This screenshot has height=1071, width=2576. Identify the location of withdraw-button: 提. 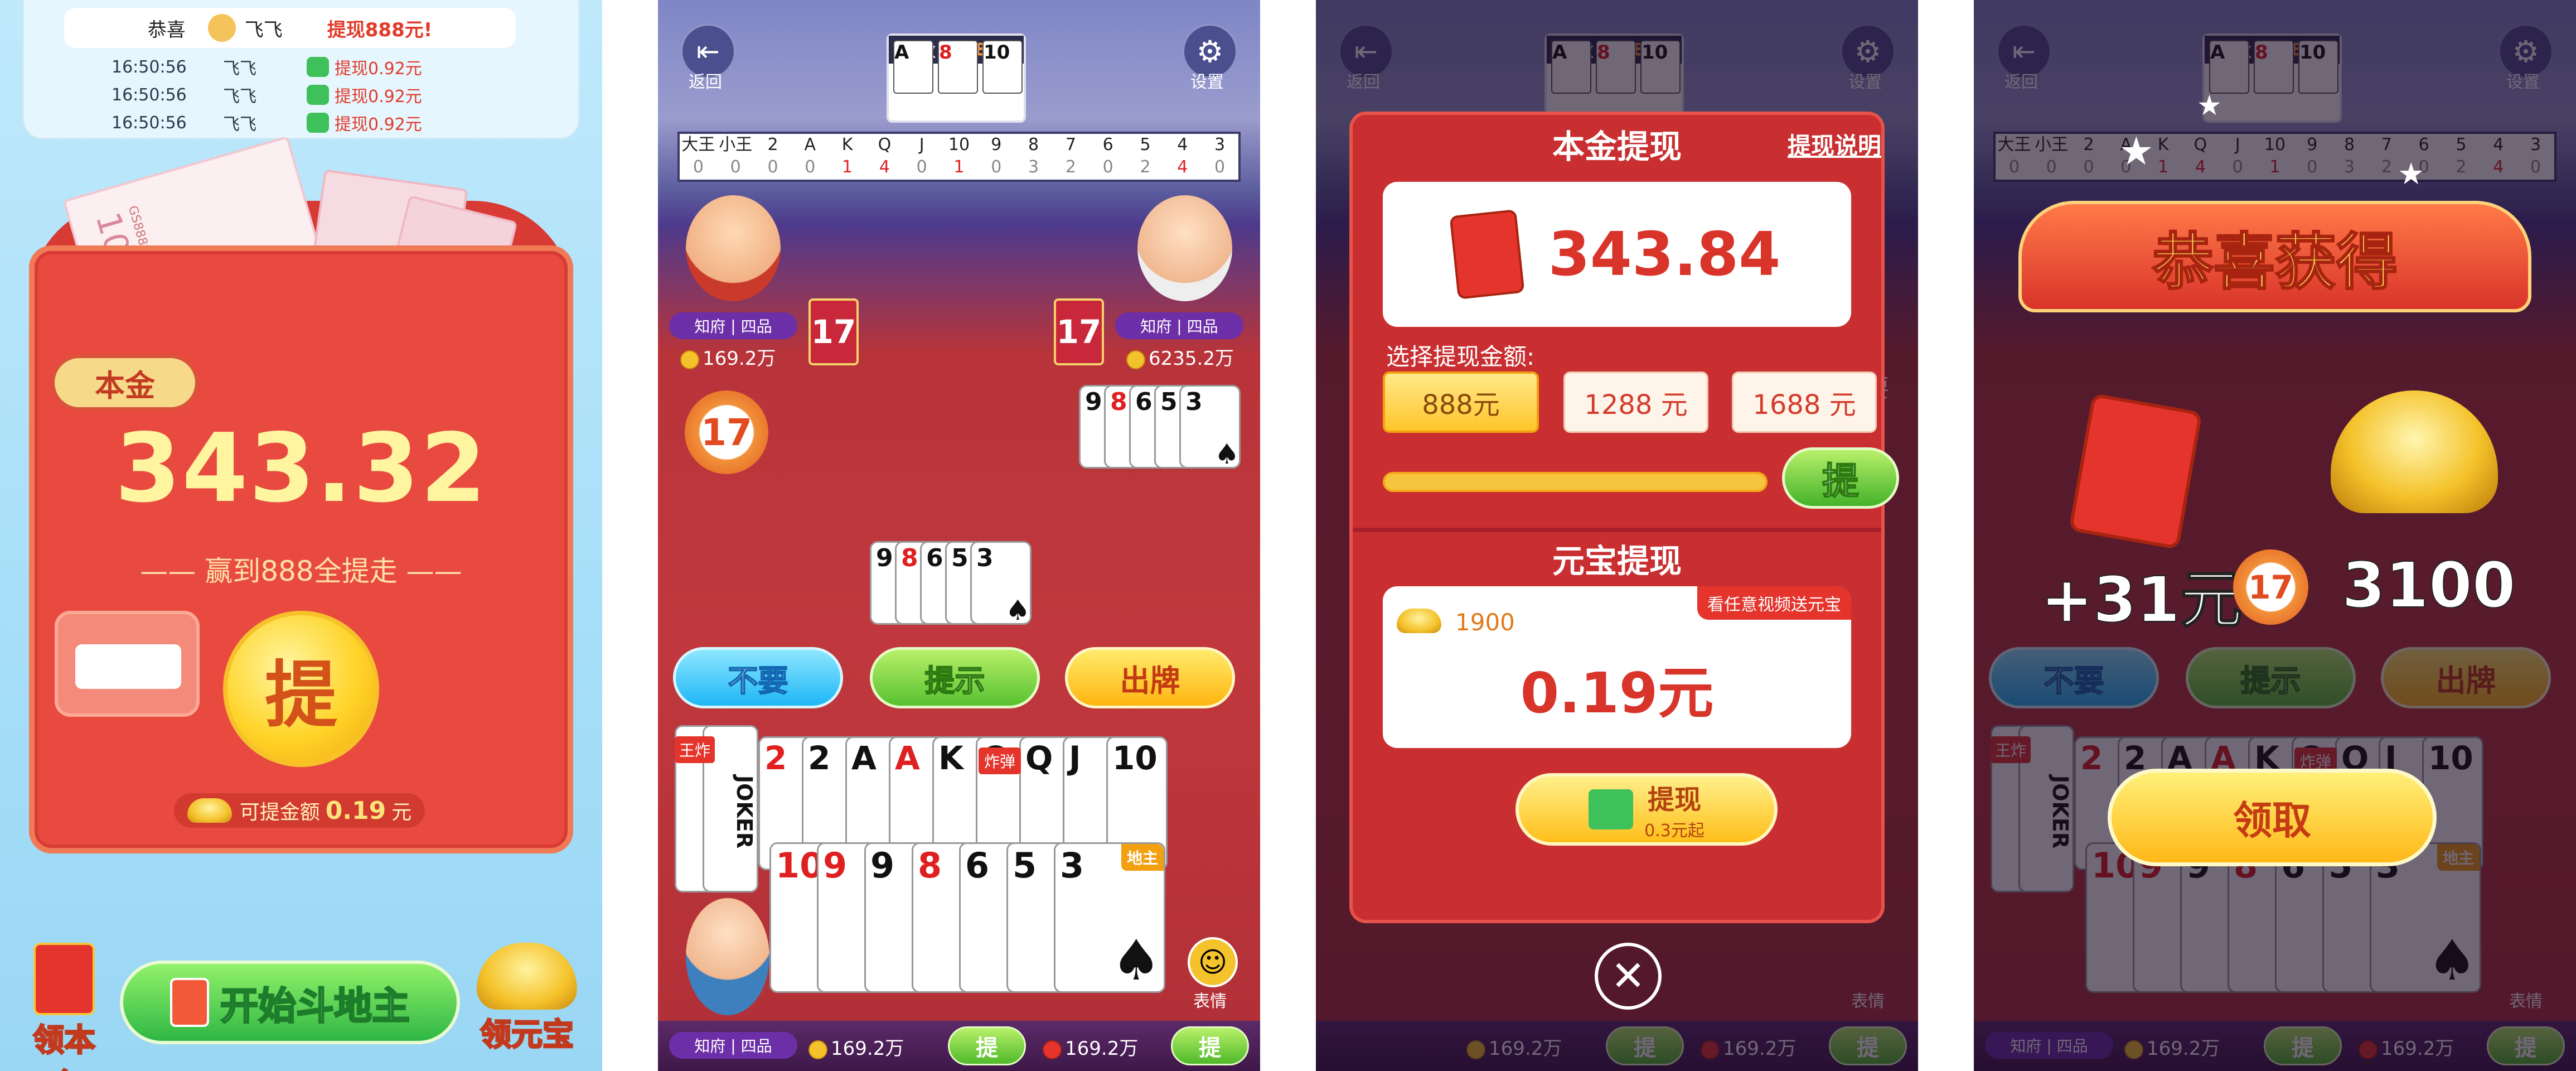
(301, 689).